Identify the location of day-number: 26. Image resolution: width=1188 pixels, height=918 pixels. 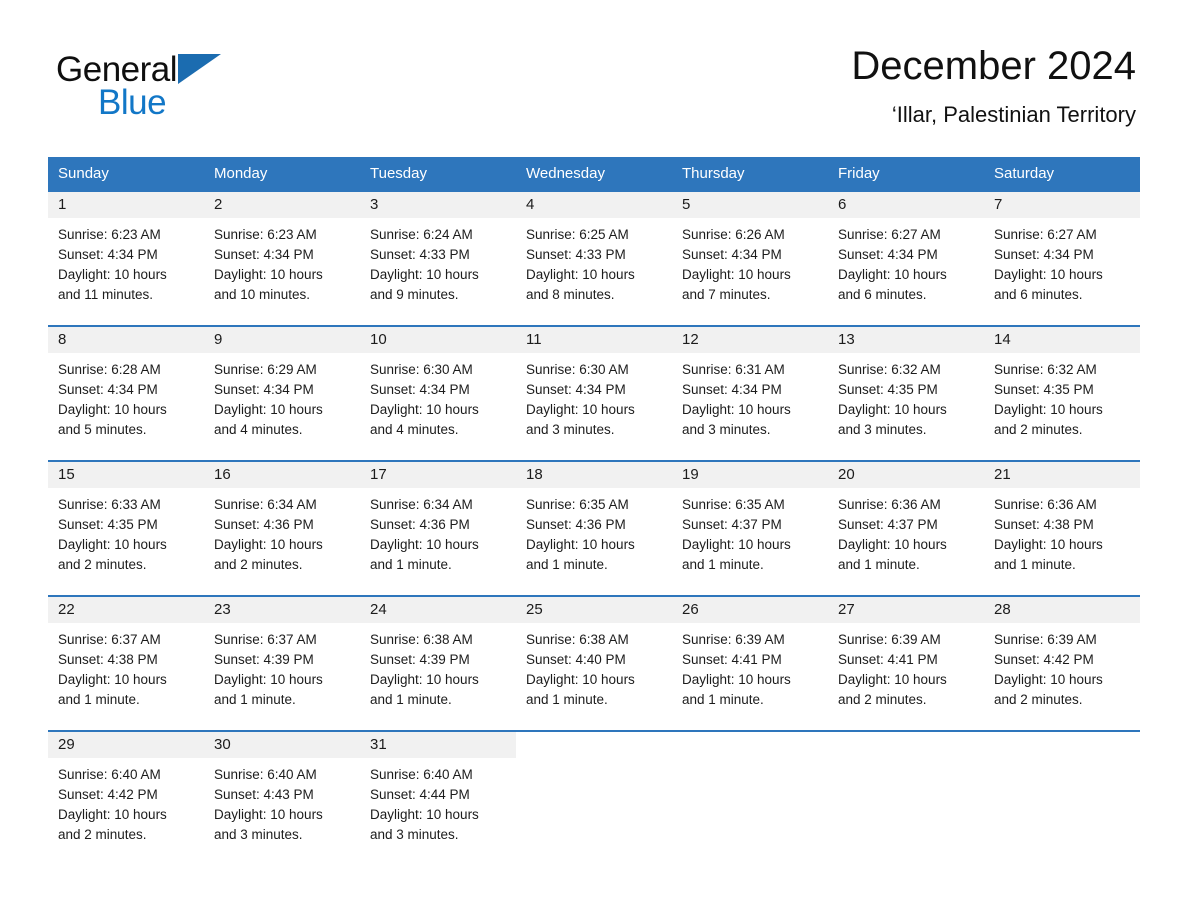
(750, 610).